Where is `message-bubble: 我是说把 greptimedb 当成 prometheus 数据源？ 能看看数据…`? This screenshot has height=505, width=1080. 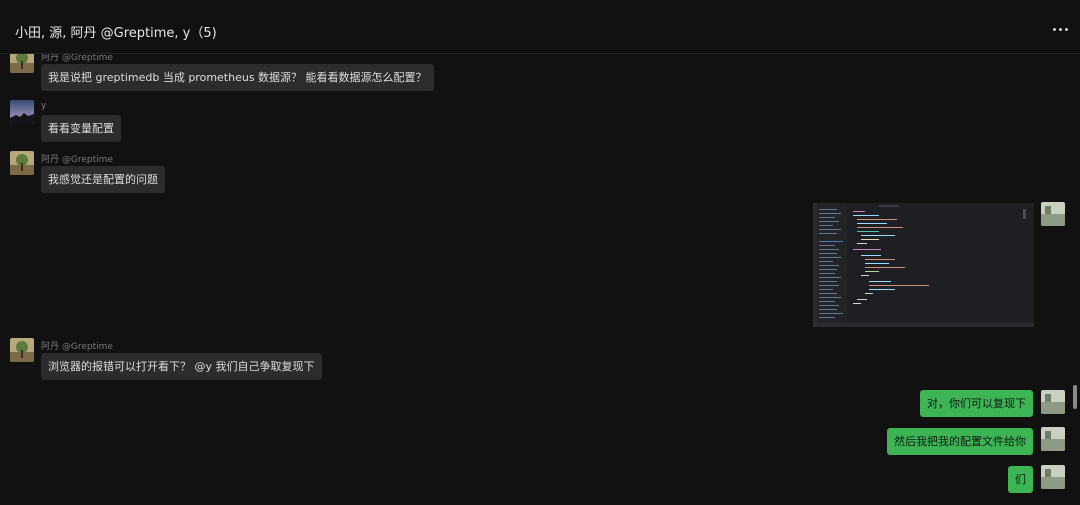
message-bubble: 我是说把 greptimedb 当成 prometheus 数据源？ 能看看数据… is located at coordinates (237, 77).